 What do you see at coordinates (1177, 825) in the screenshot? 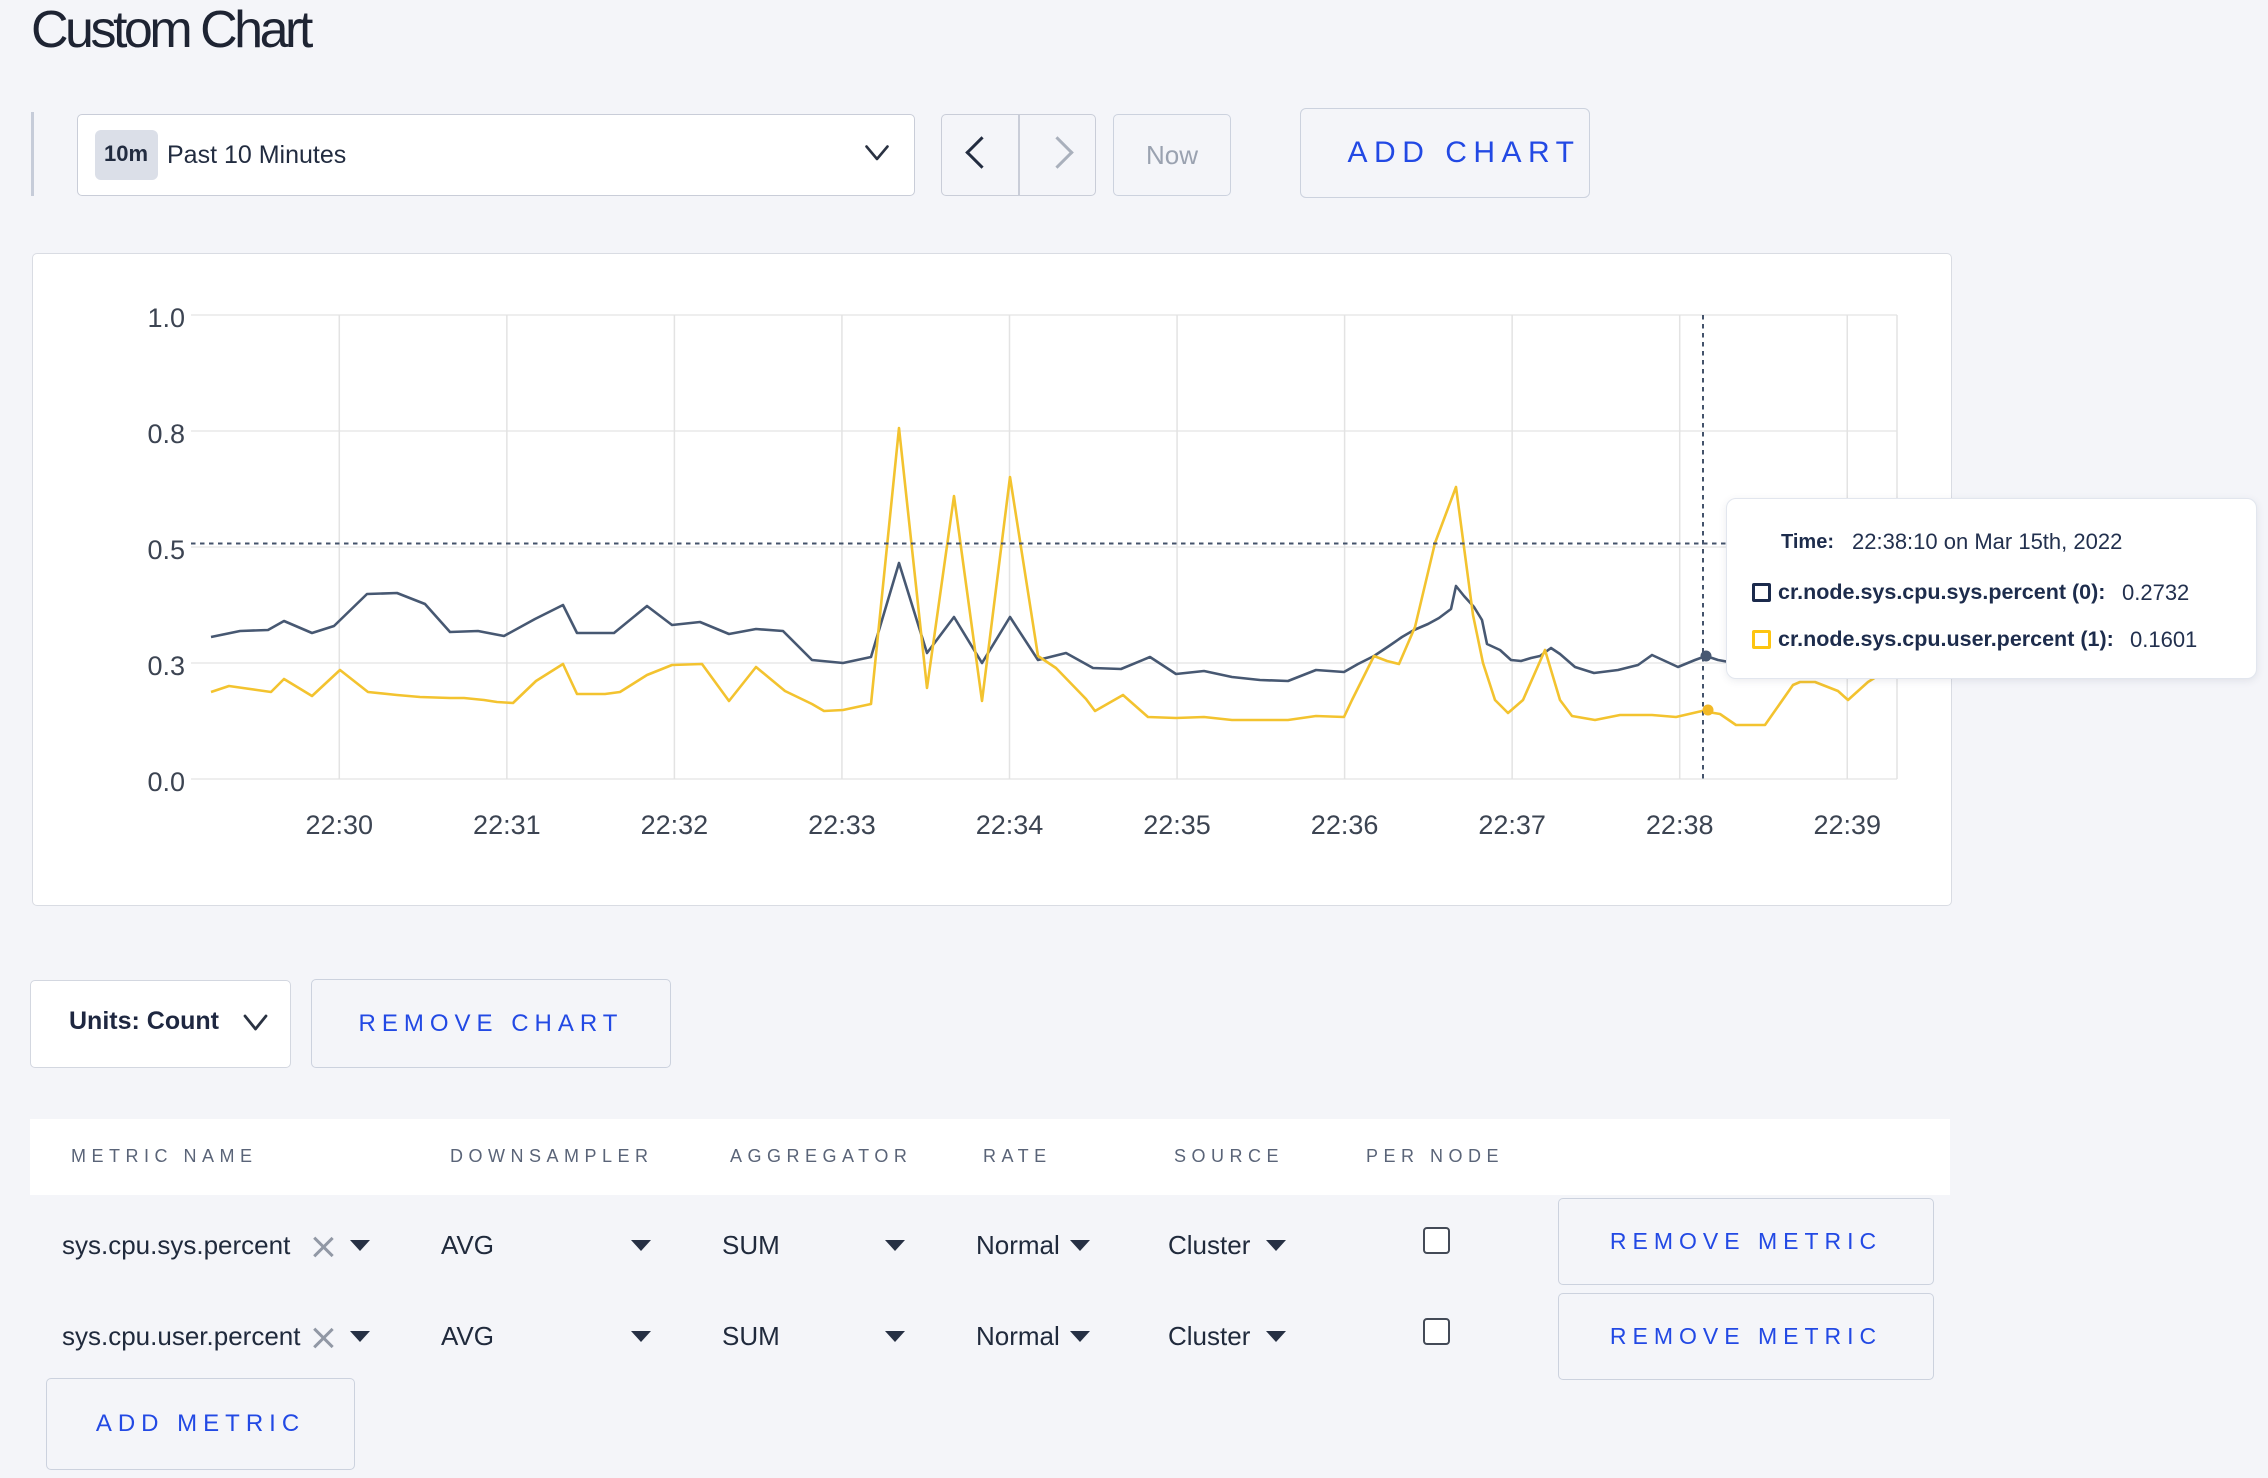
I see `svg-text: 22:35` at bounding box center [1177, 825].